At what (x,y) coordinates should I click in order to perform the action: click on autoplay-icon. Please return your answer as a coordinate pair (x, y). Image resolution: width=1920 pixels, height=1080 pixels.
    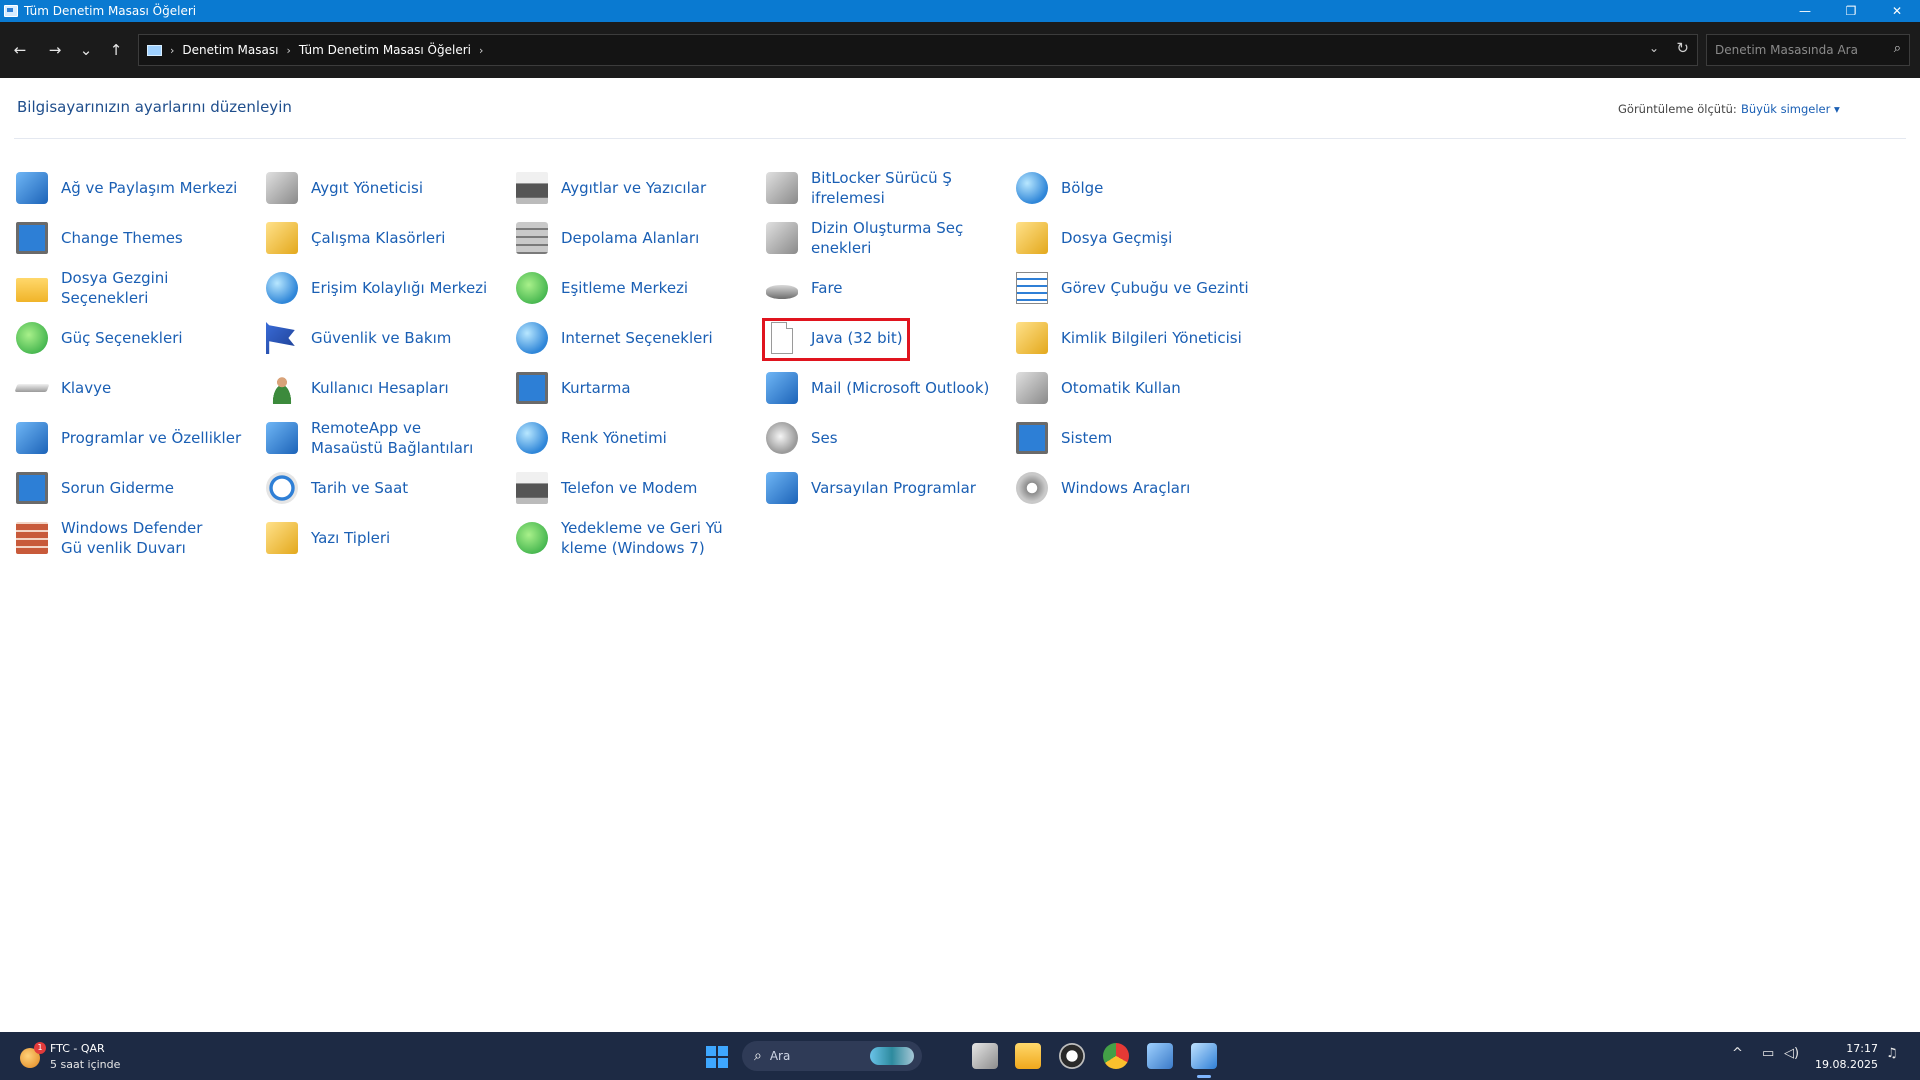
    Looking at the image, I should click on (1032, 388).